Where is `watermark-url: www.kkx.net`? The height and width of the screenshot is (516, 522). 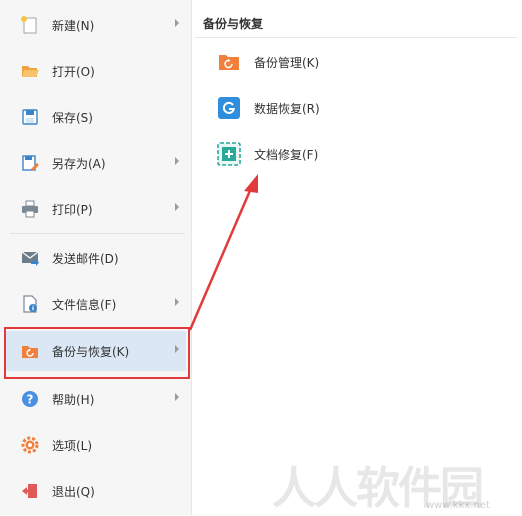
watermark-url: www.kkx.net is located at coordinates (458, 505).